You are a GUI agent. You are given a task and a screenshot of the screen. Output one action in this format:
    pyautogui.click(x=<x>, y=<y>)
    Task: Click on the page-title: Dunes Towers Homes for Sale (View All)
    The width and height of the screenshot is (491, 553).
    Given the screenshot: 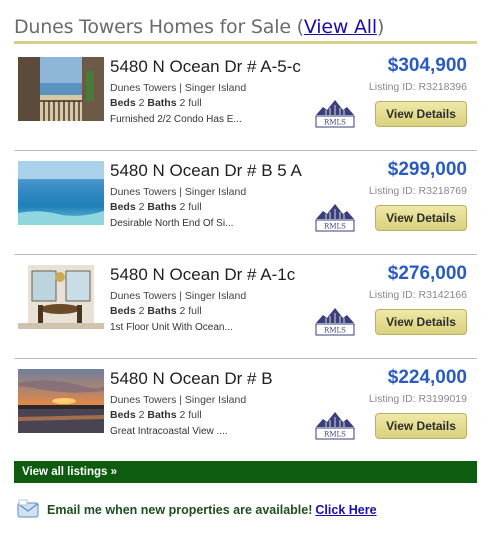 What is the action you would take?
    pyautogui.click(x=199, y=27)
    